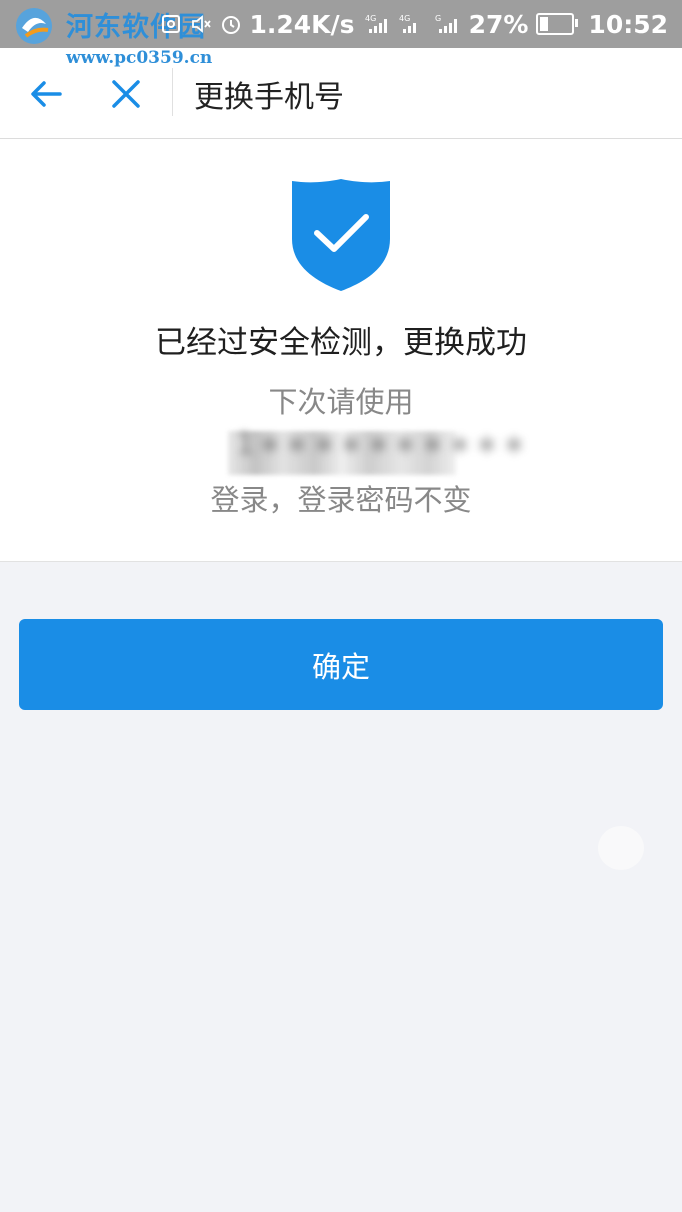 The width and height of the screenshot is (682, 1212). I want to click on watermark-logo-icon, so click(34, 26).